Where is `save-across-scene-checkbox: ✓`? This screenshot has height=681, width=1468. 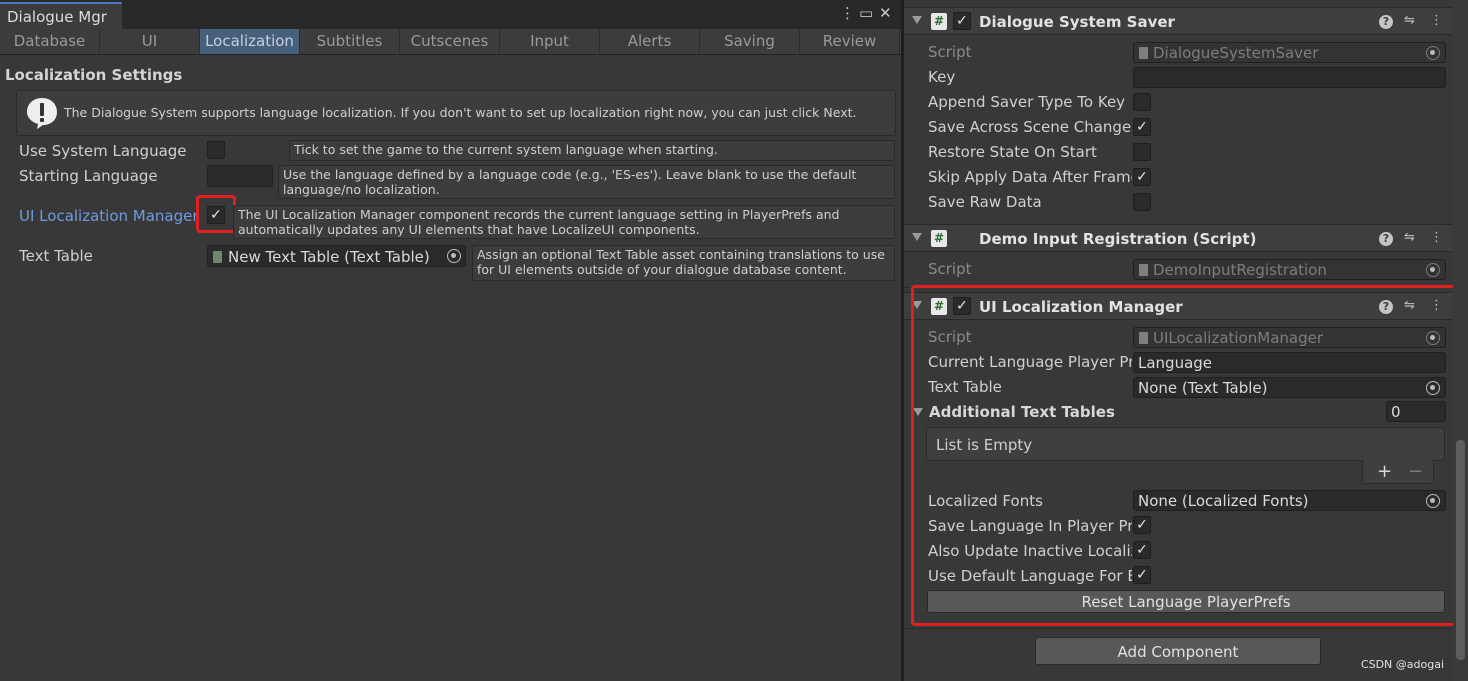
save-across-scene-checkbox: ✓ is located at coordinates (1142, 127).